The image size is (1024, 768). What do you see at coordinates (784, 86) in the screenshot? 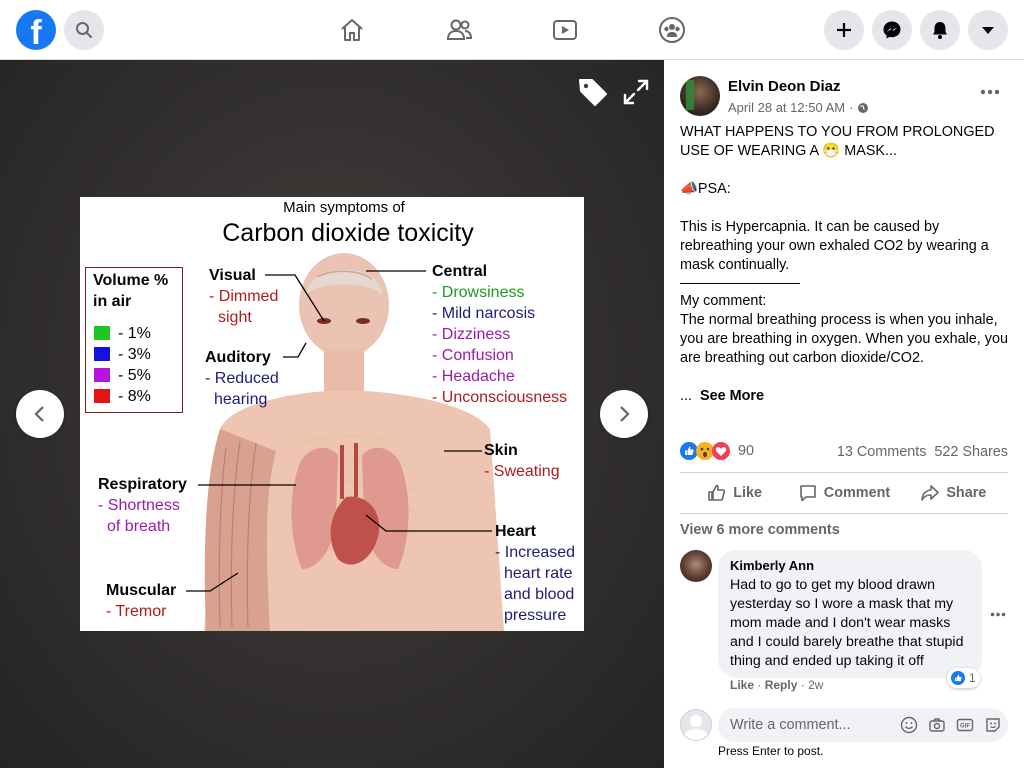
I see `post-author-name: Elvin Deon Diaz` at bounding box center [784, 86].